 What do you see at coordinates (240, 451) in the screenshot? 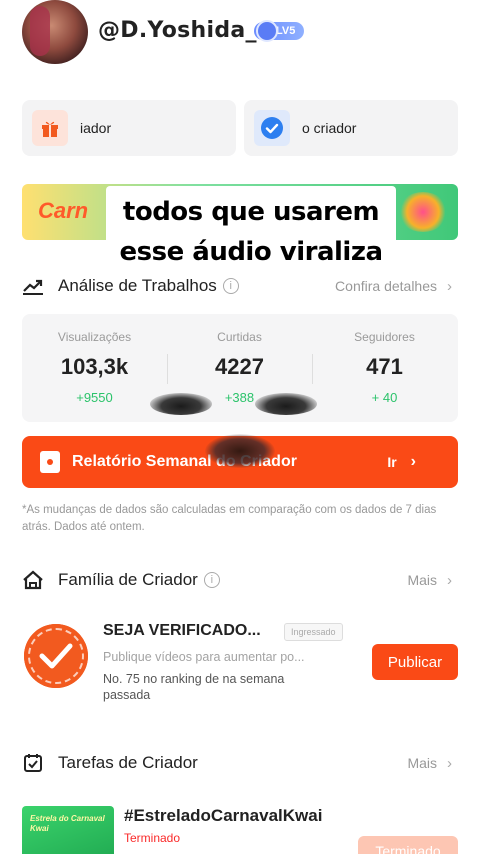
I see `face-overlay-mouth` at bounding box center [240, 451].